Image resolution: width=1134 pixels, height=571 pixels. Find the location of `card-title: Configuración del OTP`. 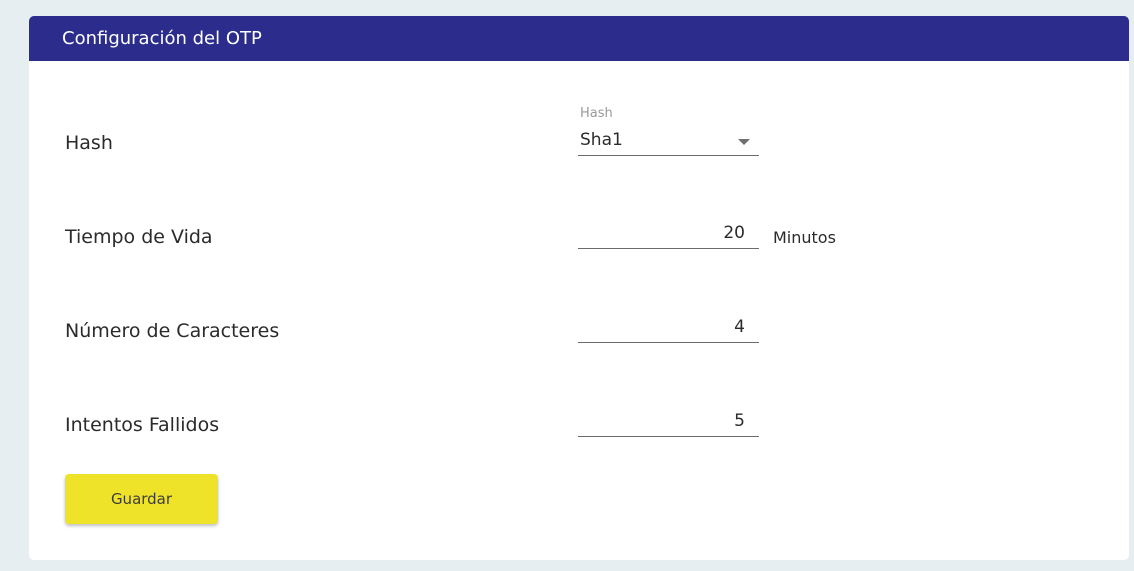

card-title: Configuración del OTP is located at coordinates (162, 38).